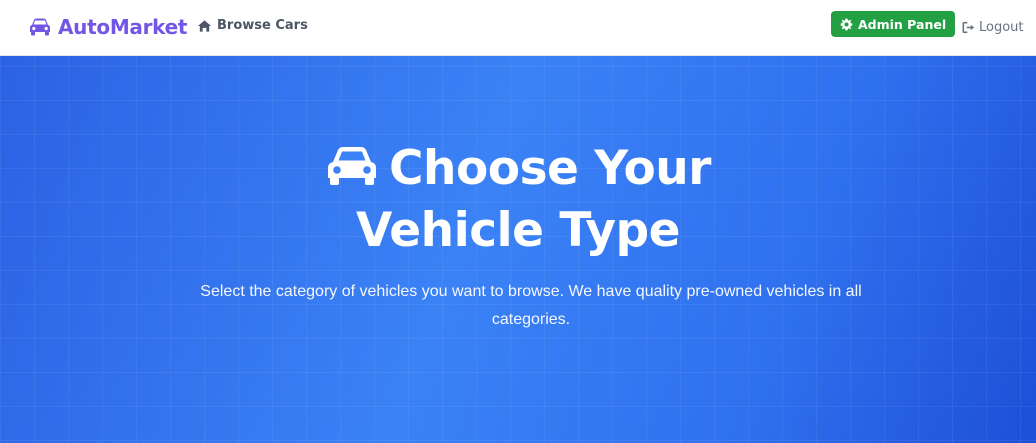 The width and height of the screenshot is (1036, 443). I want to click on logout-link: Logout, so click(993, 27).